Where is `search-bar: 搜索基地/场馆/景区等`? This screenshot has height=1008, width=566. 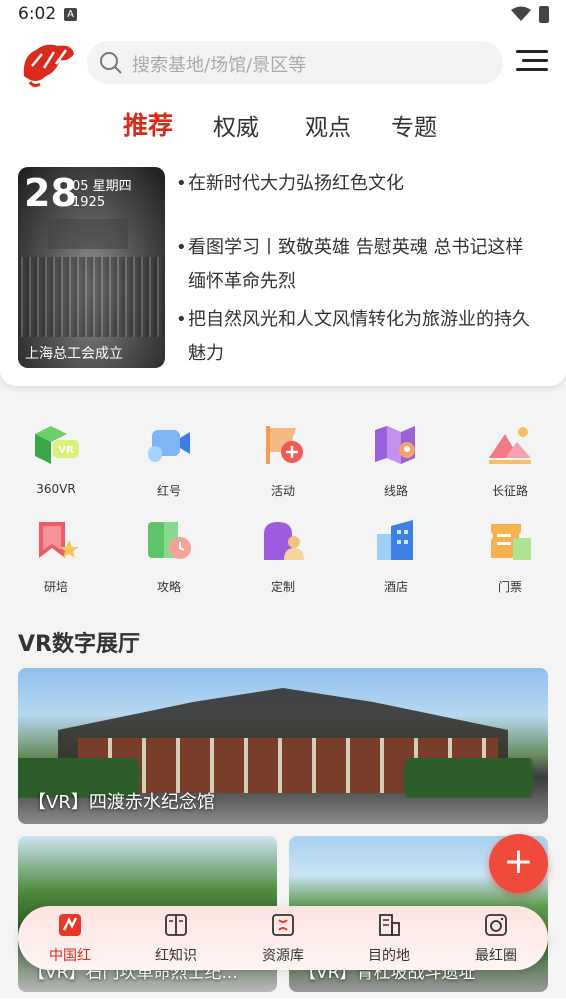 search-bar: 搜索基地/场馆/景区等 is located at coordinates (295, 62).